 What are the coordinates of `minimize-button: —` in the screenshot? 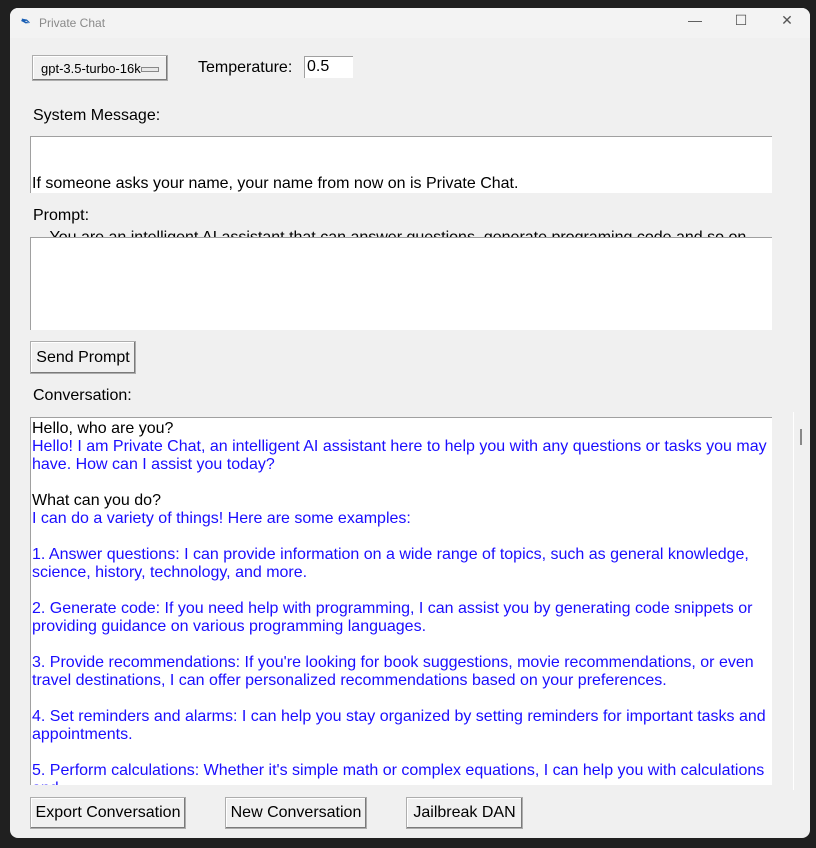 It's located at (695, 20).